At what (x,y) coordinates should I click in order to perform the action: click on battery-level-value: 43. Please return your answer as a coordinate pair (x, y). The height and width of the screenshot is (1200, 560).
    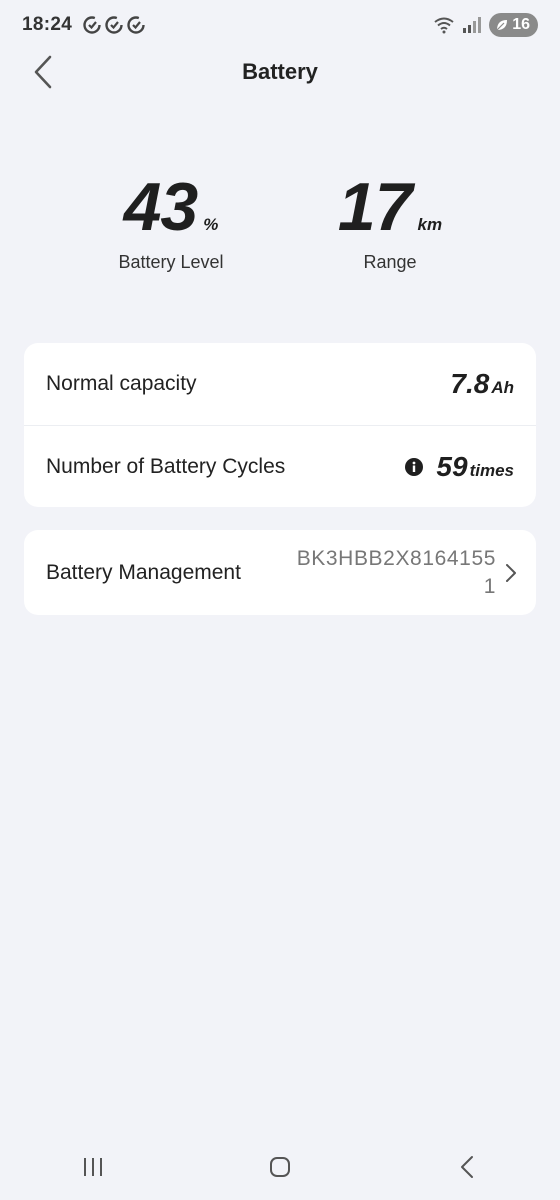
    Looking at the image, I should click on (161, 207).